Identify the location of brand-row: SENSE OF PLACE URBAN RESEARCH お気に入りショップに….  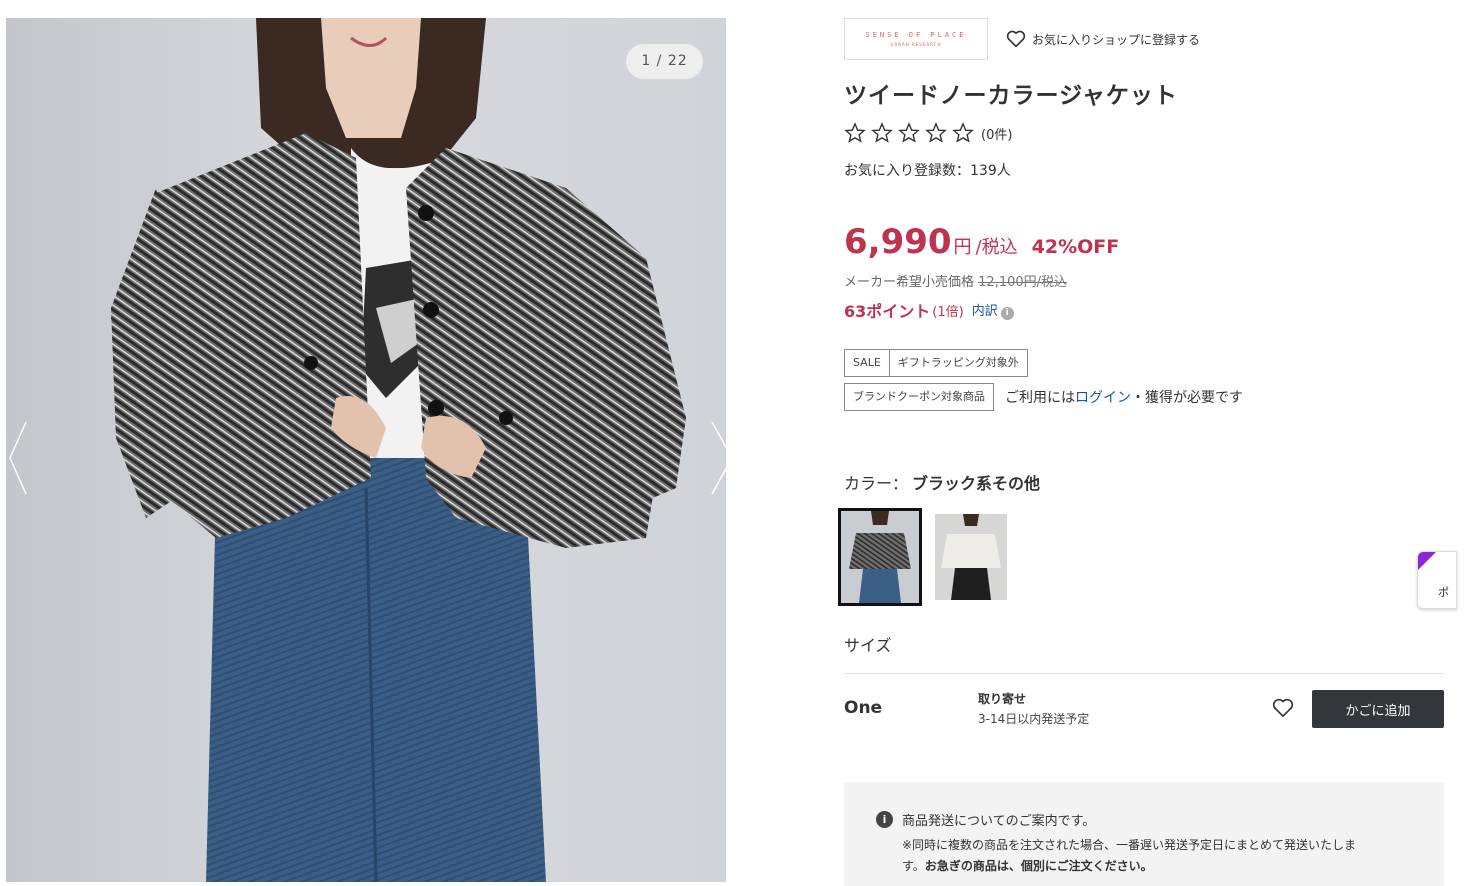
(1144, 39).